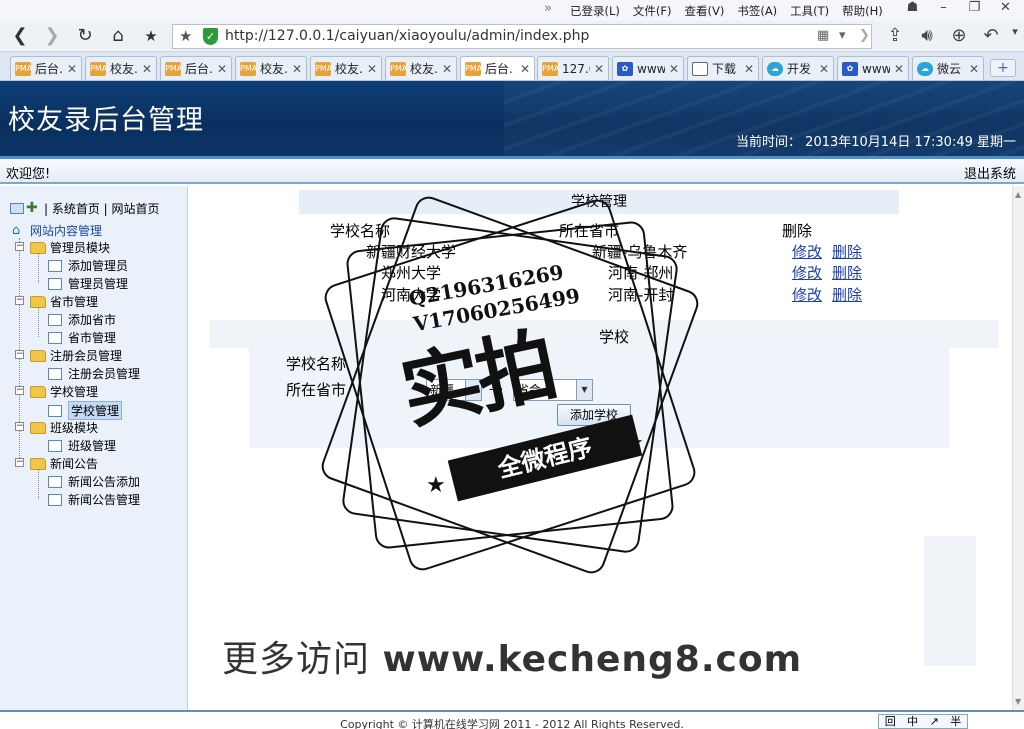 The image size is (1024, 729). What do you see at coordinates (28, 174) in the screenshot?
I see `welcome-text: 欢迎您!` at bounding box center [28, 174].